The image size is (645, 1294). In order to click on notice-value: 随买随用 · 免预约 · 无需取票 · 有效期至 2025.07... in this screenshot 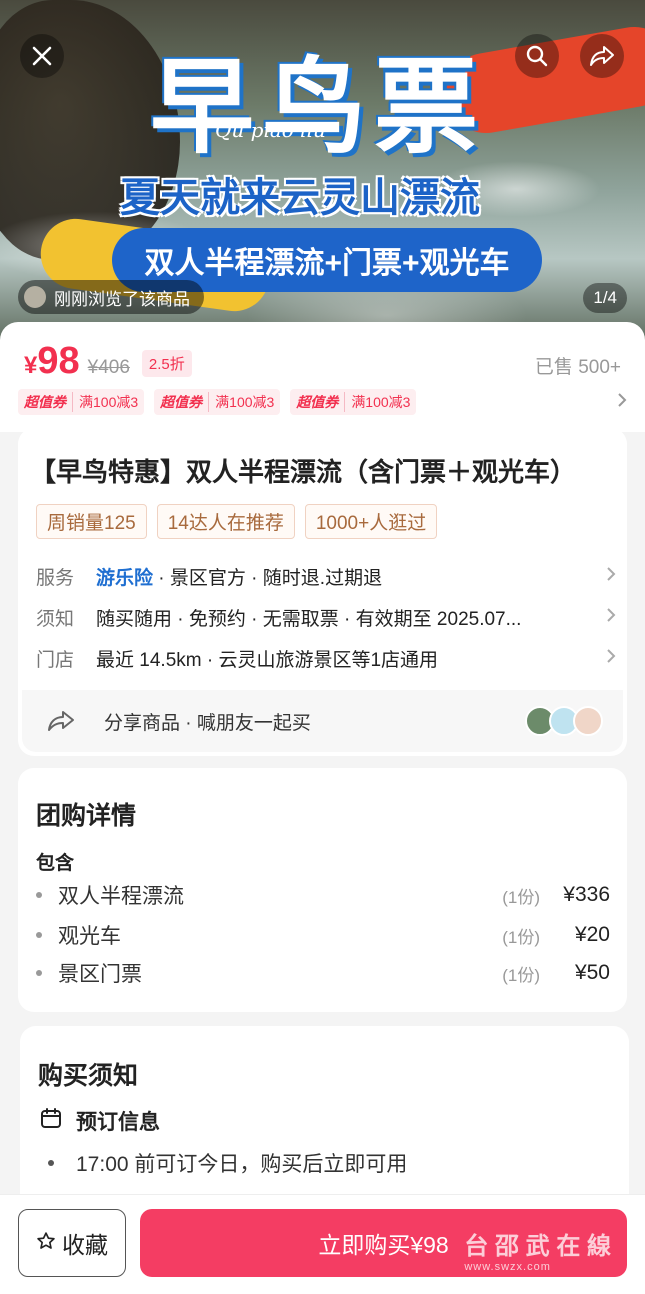, I will do `click(309, 619)`.